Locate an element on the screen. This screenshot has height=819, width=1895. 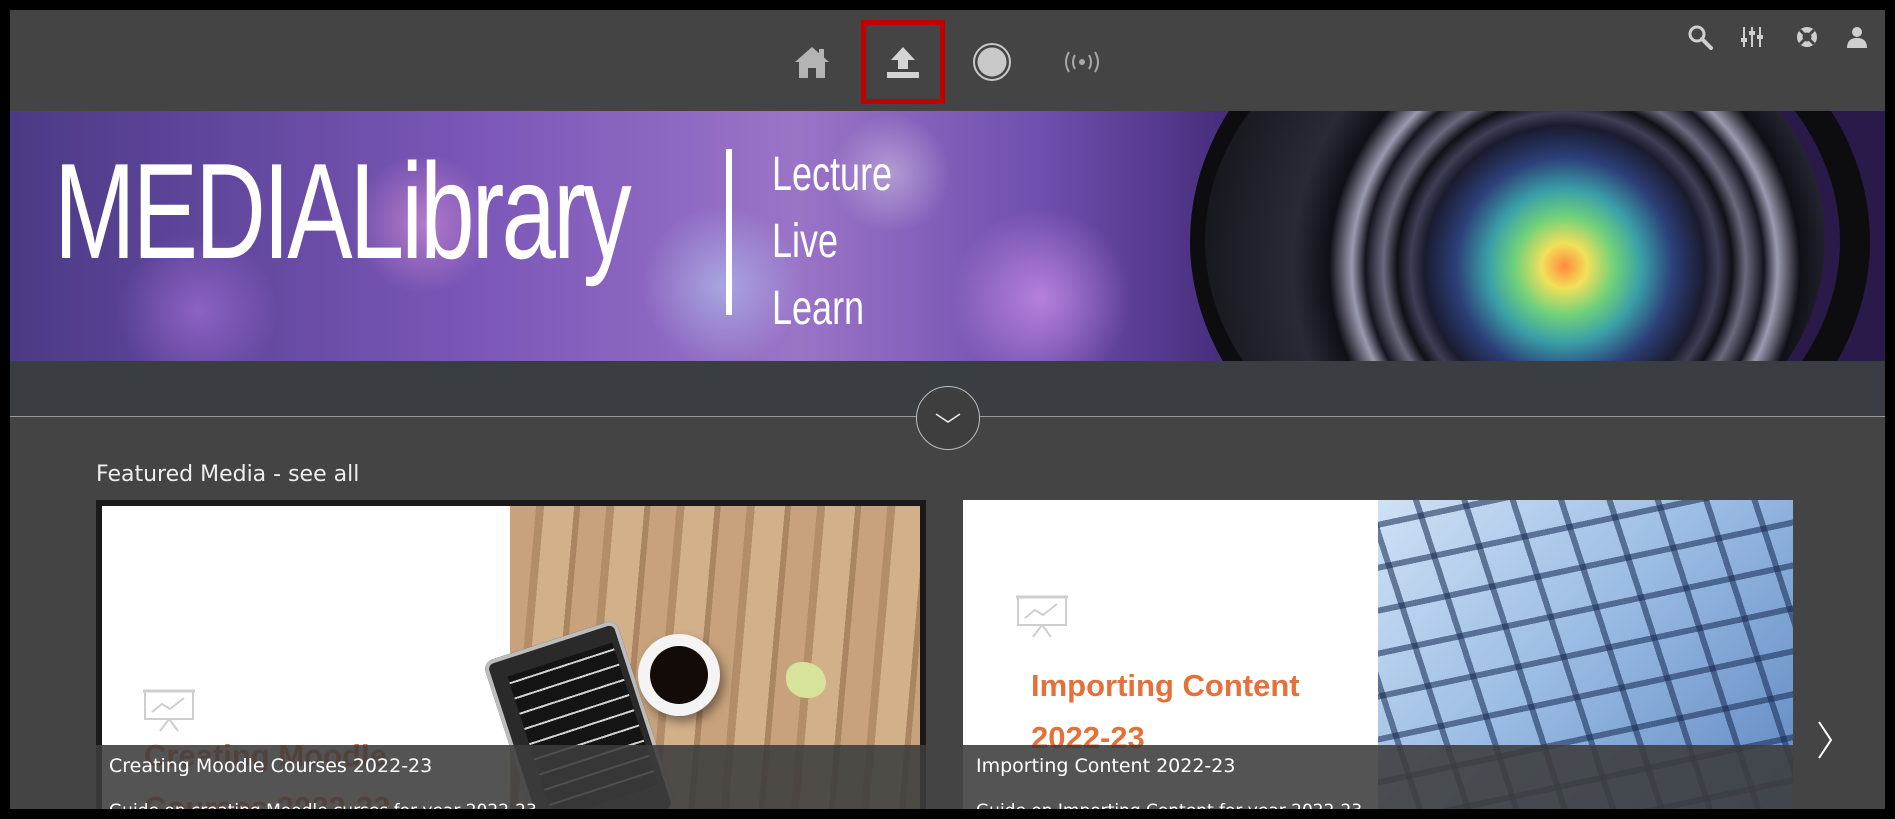
settings-button is located at coordinates (1752, 37).